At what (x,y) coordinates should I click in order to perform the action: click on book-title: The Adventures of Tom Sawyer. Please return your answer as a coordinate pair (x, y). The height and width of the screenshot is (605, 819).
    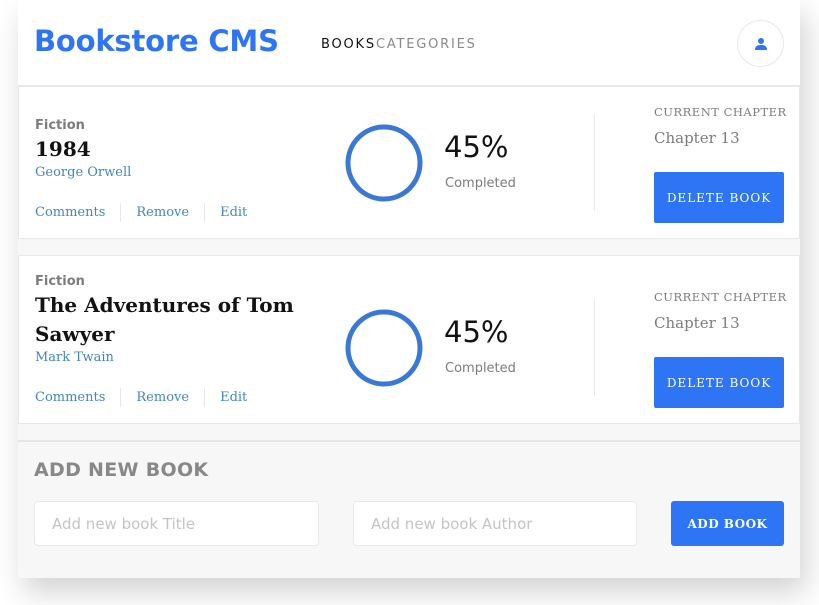
    Looking at the image, I should click on (164, 319).